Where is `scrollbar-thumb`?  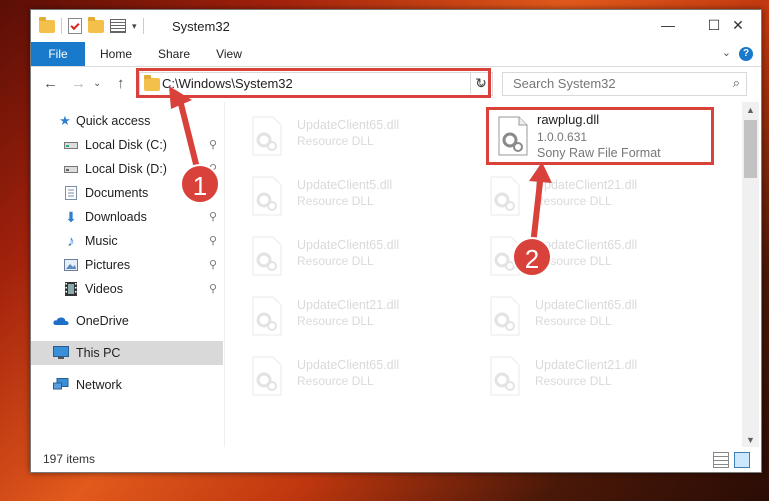 scrollbar-thumb is located at coordinates (750, 149).